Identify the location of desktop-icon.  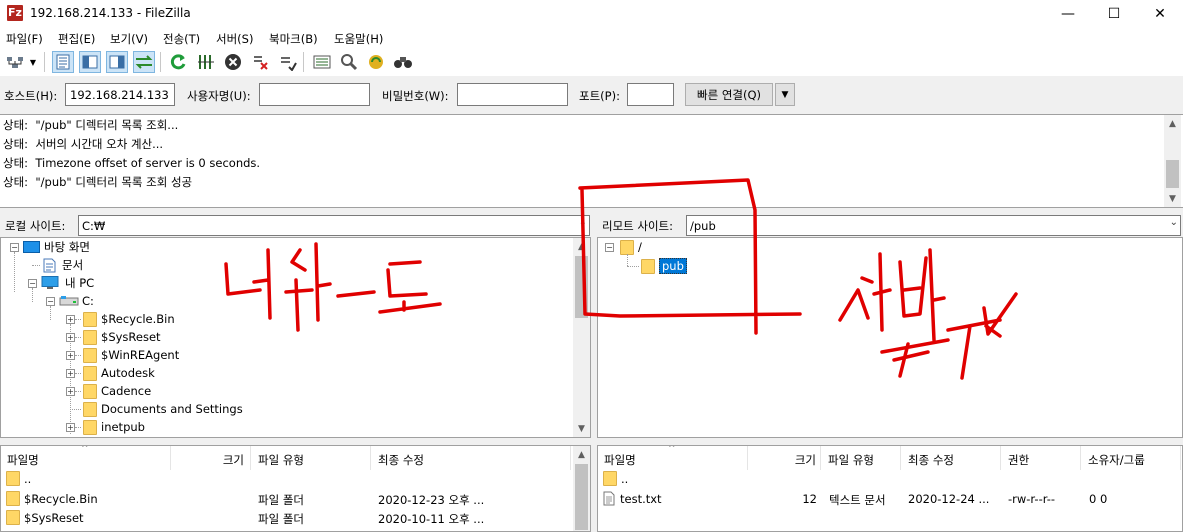
(31, 246).